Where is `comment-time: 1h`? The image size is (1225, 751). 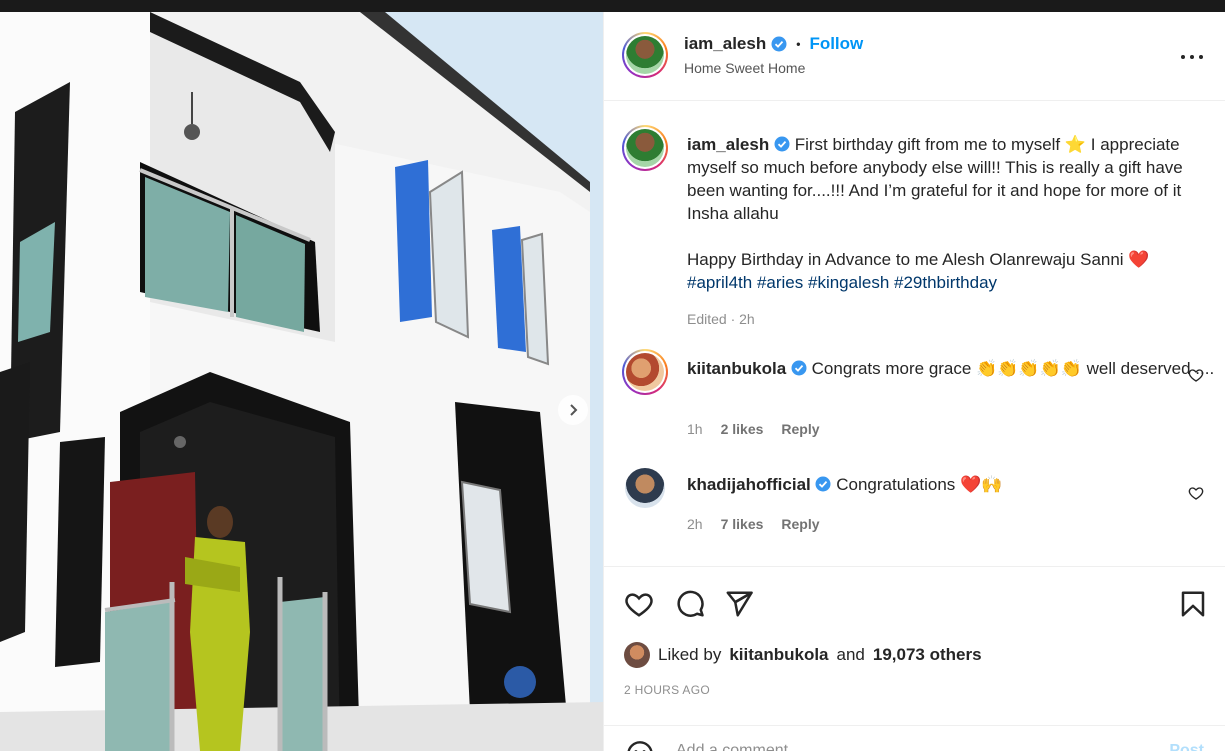 comment-time: 1h is located at coordinates (695, 429).